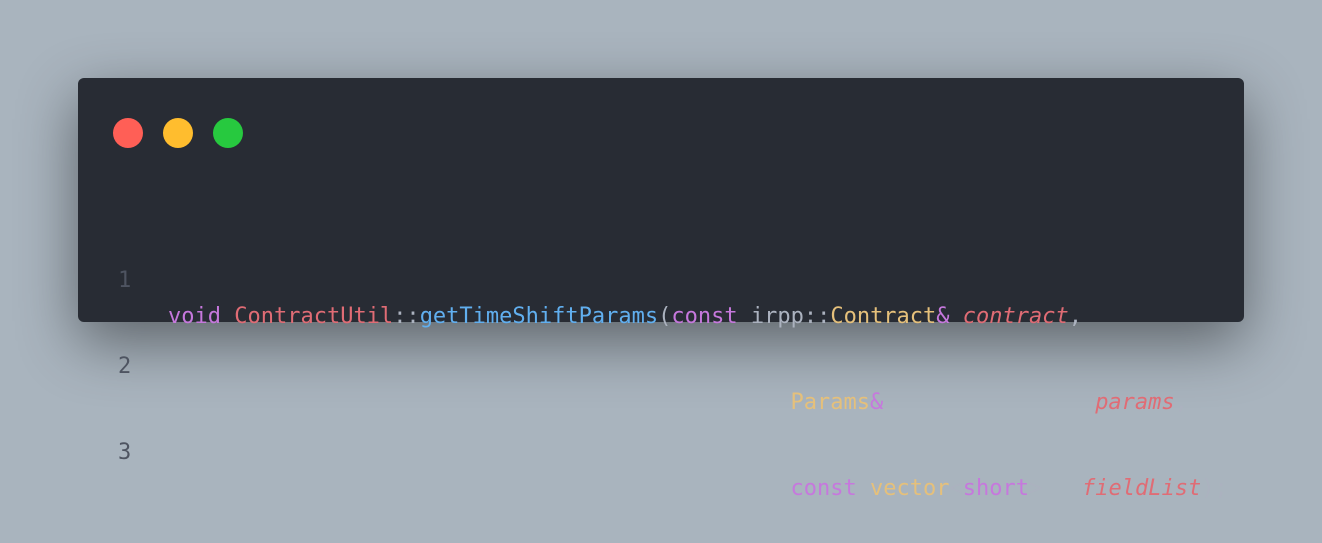 This screenshot has height=543, width=1322. What do you see at coordinates (125, 280) in the screenshot?
I see `line-number: 1` at bounding box center [125, 280].